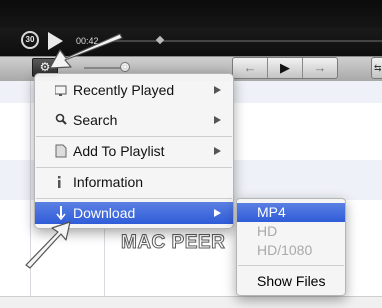 This screenshot has height=308, width=382. Describe the element at coordinates (267, 231) in the screenshot. I see `submenu-item-hd: HD` at that location.